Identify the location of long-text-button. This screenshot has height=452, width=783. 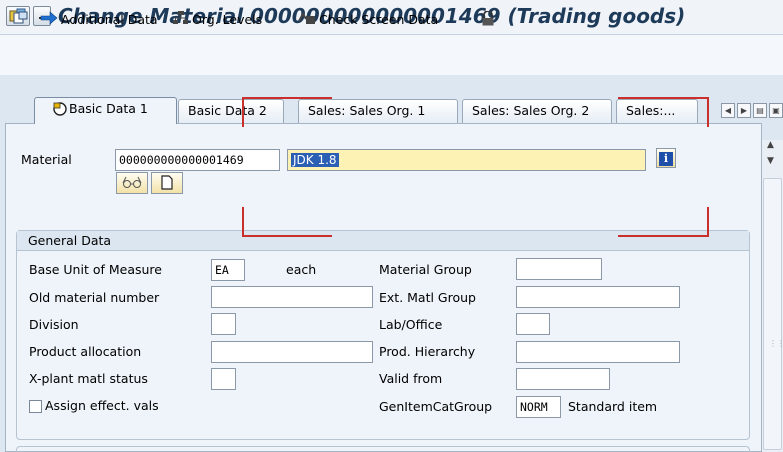
(167, 183).